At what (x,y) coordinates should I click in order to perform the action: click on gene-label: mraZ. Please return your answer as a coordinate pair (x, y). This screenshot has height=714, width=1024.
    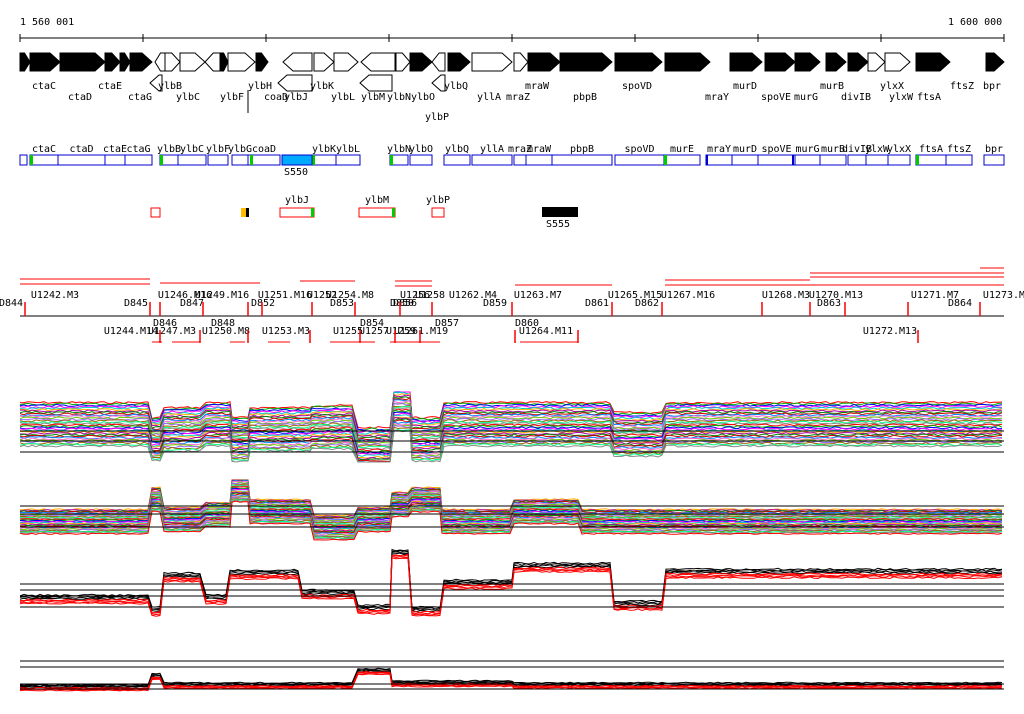
    Looking at the image, I should click on (518, 97).